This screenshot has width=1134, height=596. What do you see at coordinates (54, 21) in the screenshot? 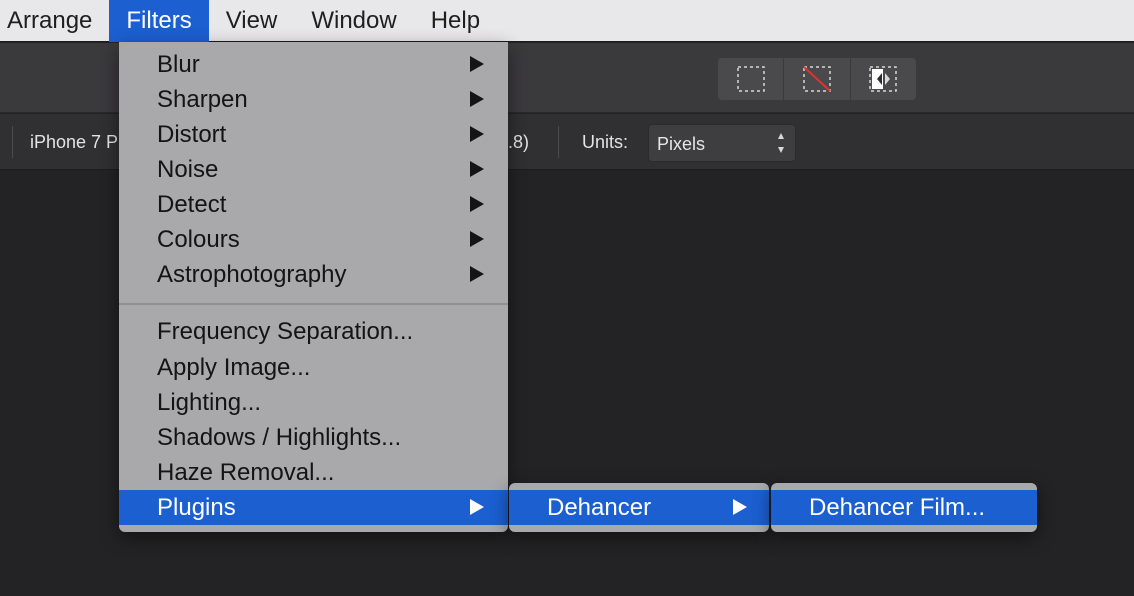
I see `menu-arrange: Arrange` at bounding box center [54, 21].